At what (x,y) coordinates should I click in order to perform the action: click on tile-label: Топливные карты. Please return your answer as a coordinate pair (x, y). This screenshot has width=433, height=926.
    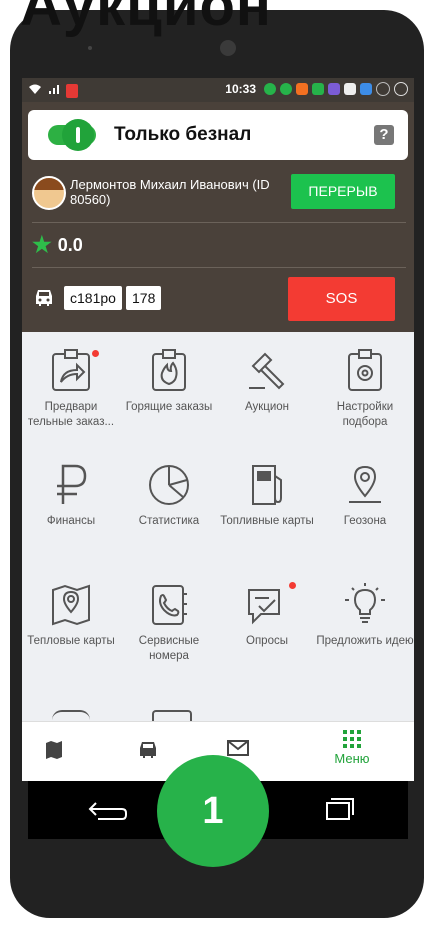
    Looking at the image, I should click on (267, 521).